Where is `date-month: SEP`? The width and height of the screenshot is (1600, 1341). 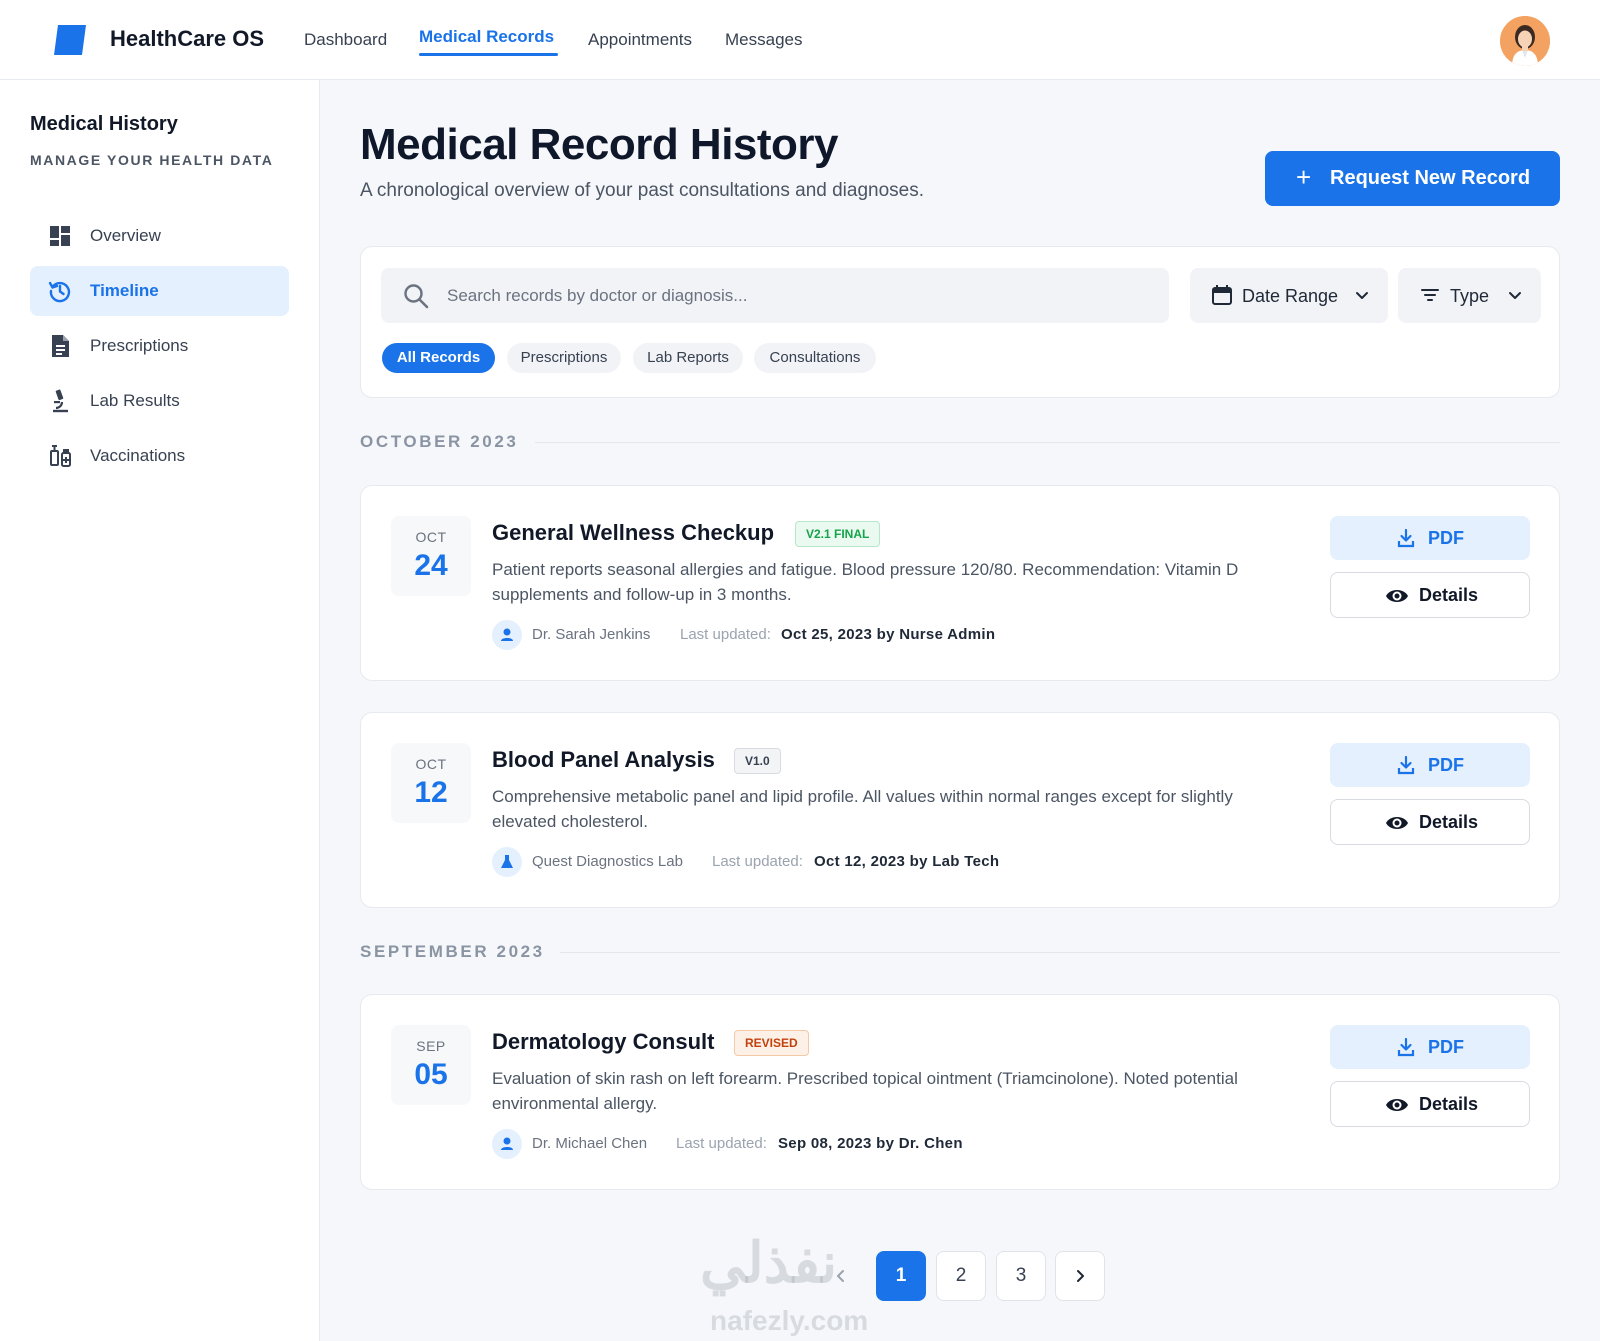
date-month: SEP is located at coordinates (431, 1046).